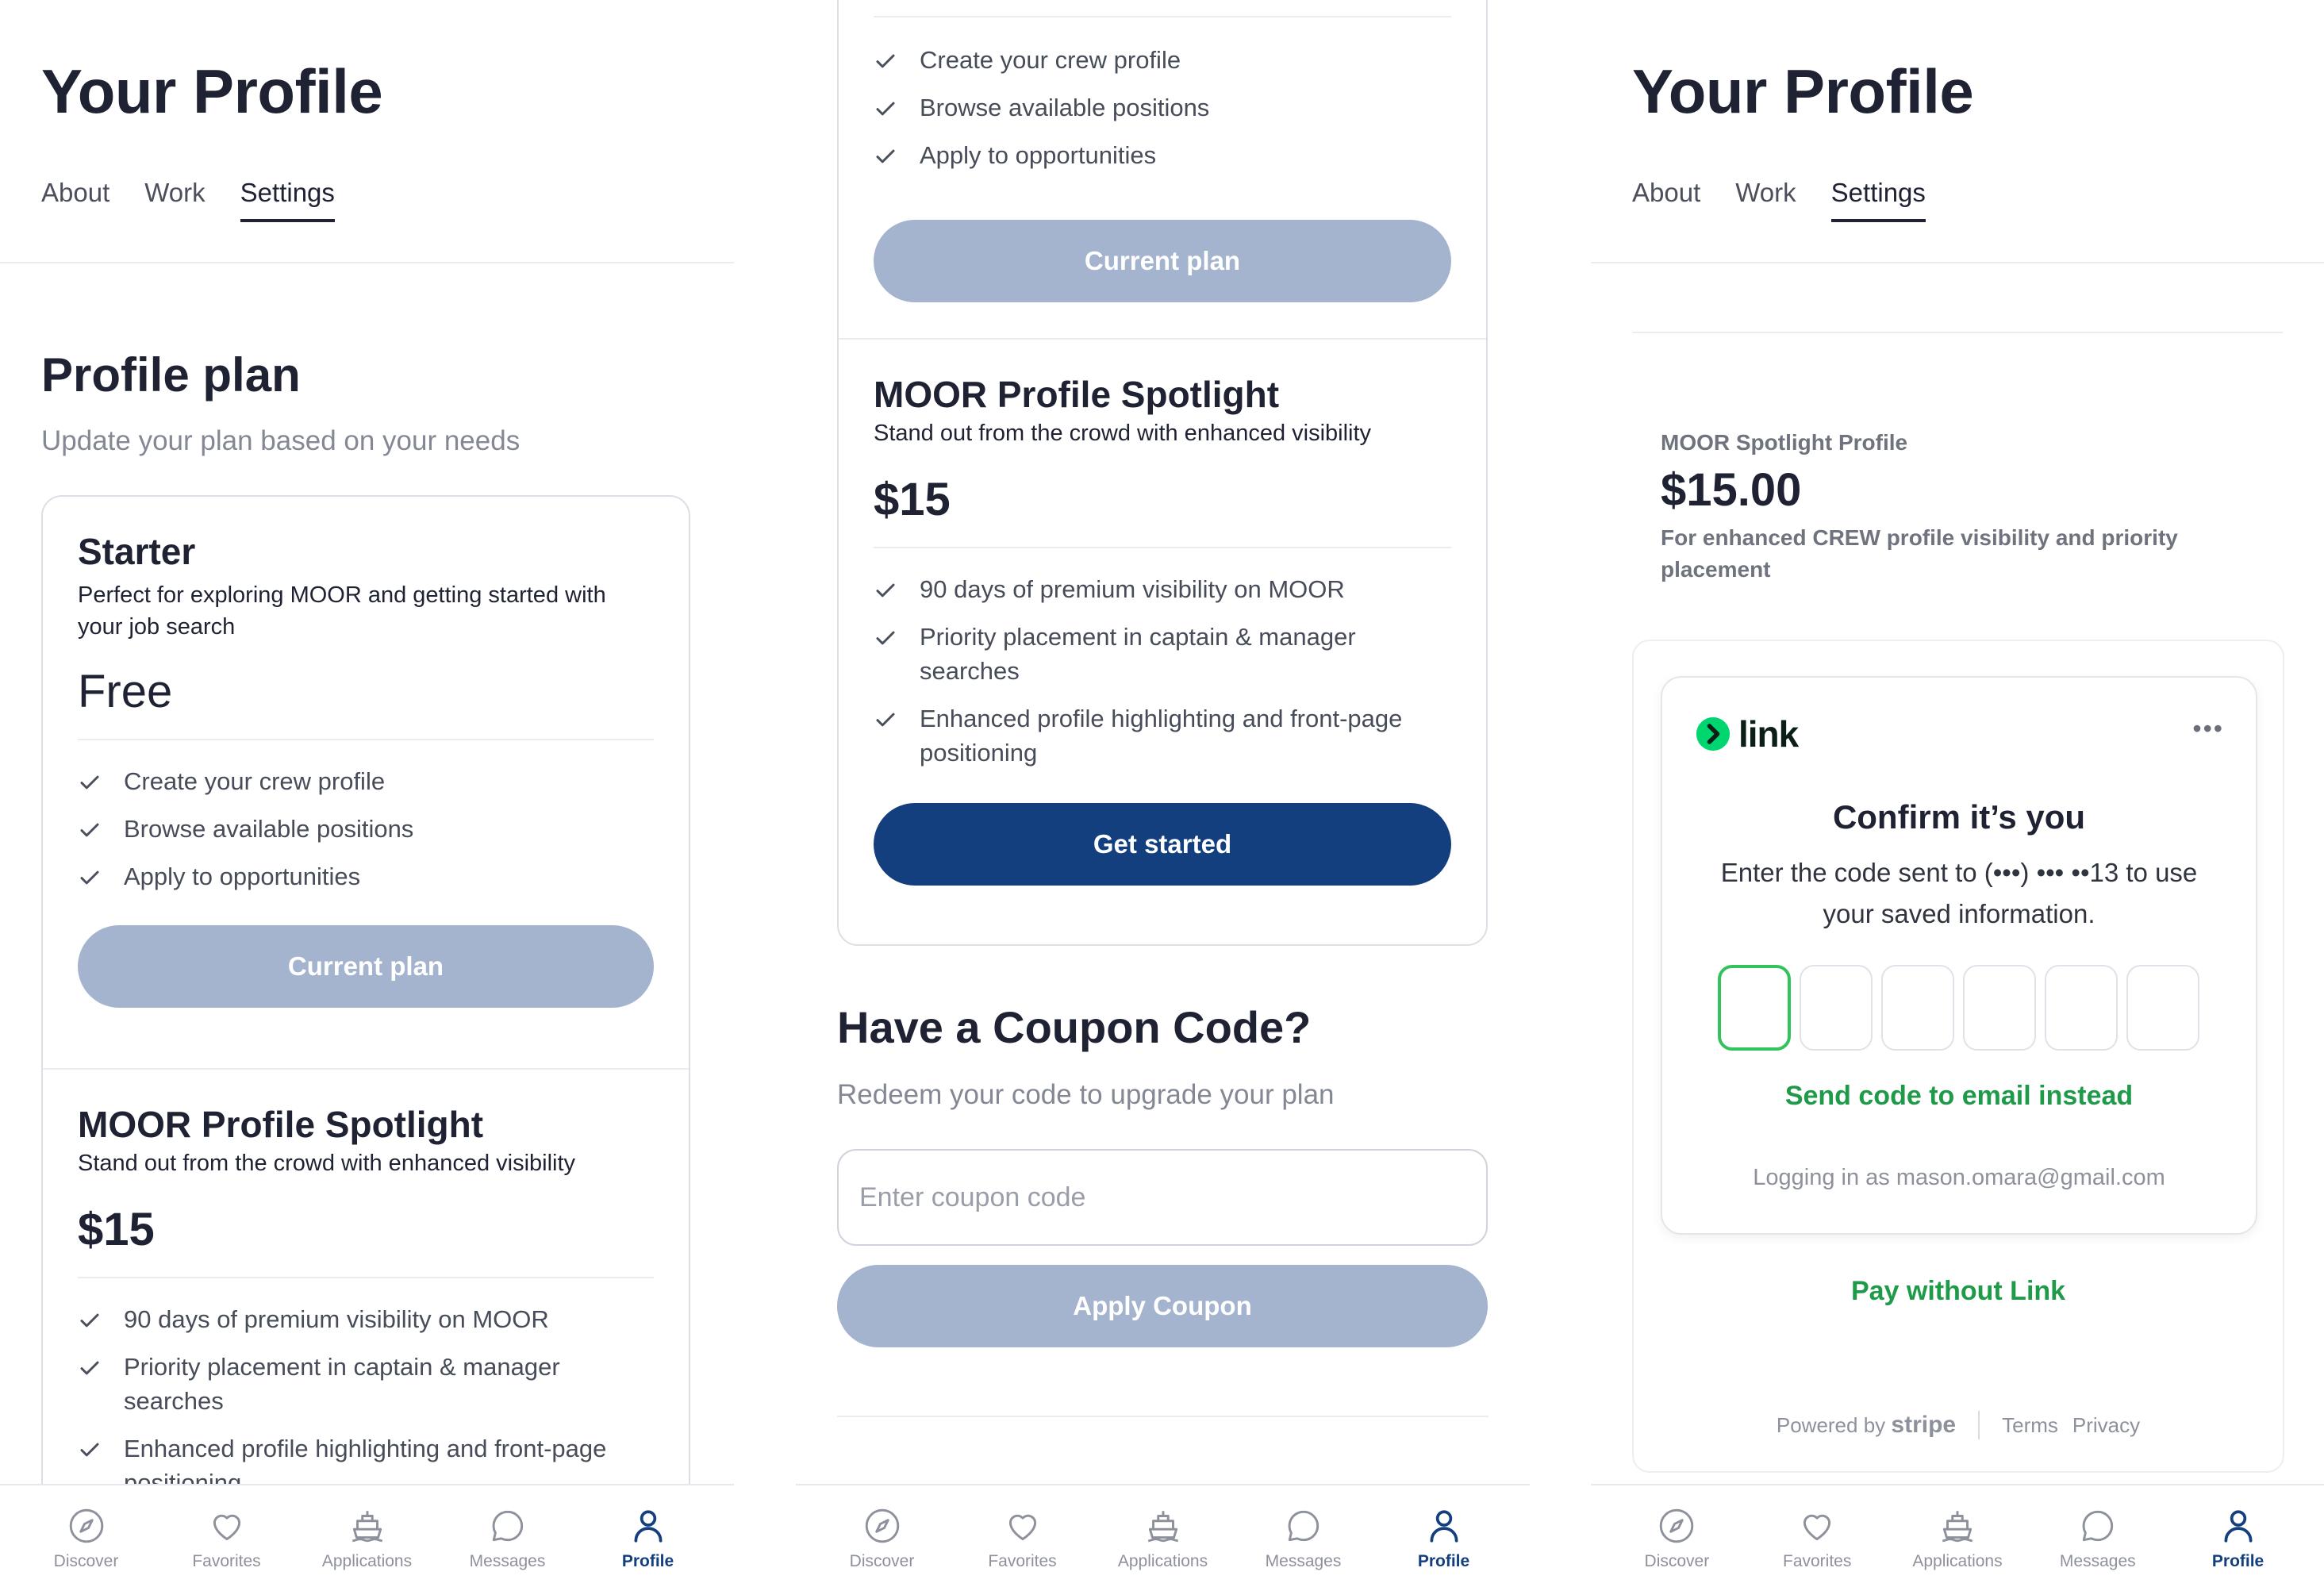  What do you see at coordinates (1803, 91) in the screenshot?
I see `page-title: Your Profile` at bounding box center [1803, 91].